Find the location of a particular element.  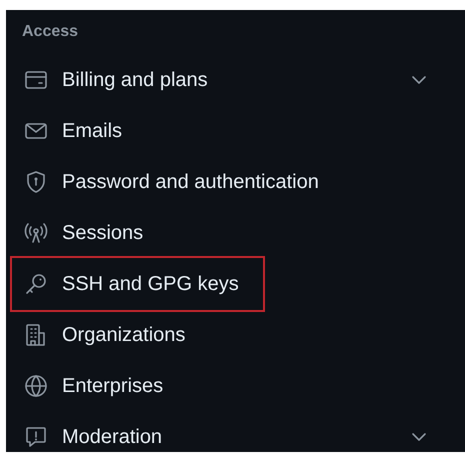

report-icon is located at coordinates (36, 436).